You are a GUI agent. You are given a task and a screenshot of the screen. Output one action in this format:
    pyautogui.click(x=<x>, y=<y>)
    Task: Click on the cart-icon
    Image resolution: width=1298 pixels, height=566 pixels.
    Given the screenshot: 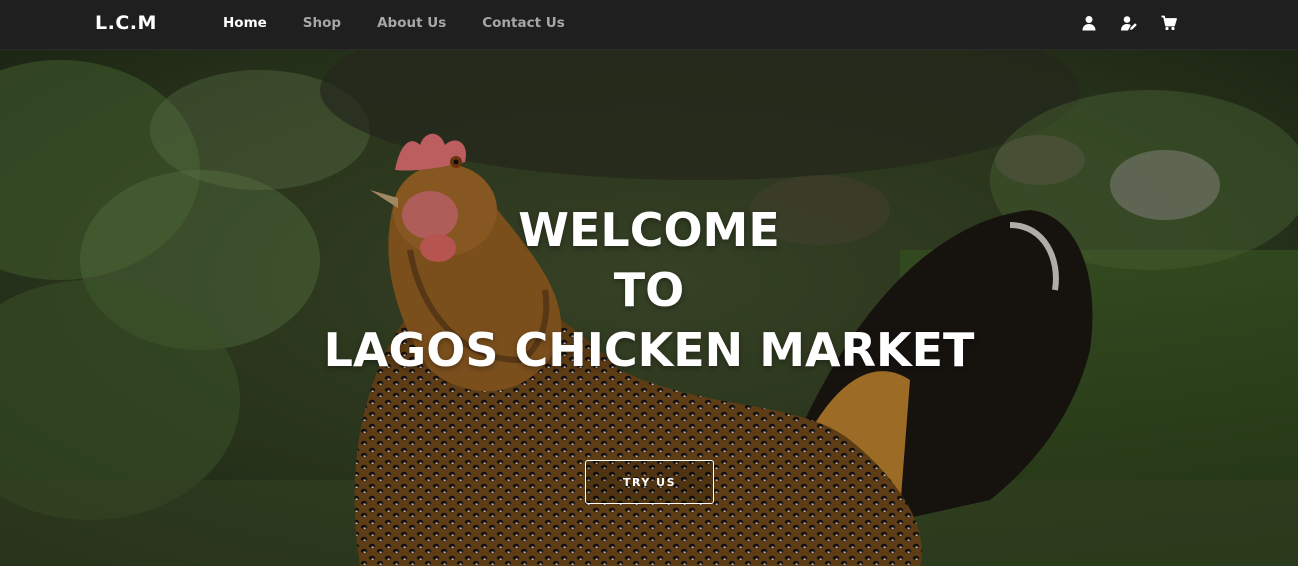 What is the action you would take?
    pyautogui.click(x=1169, y=23)
    